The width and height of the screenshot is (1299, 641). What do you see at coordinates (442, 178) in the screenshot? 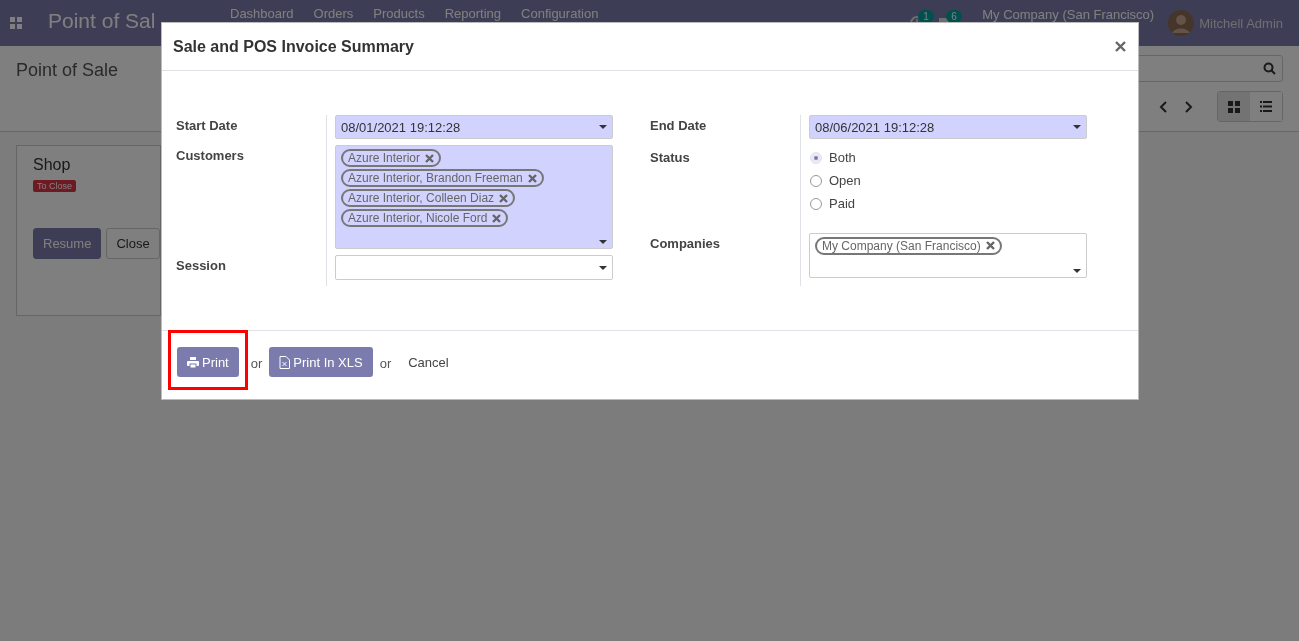
I see `tag: Azure Interior, Brandon Freeman` at bounding box center [442, 178].